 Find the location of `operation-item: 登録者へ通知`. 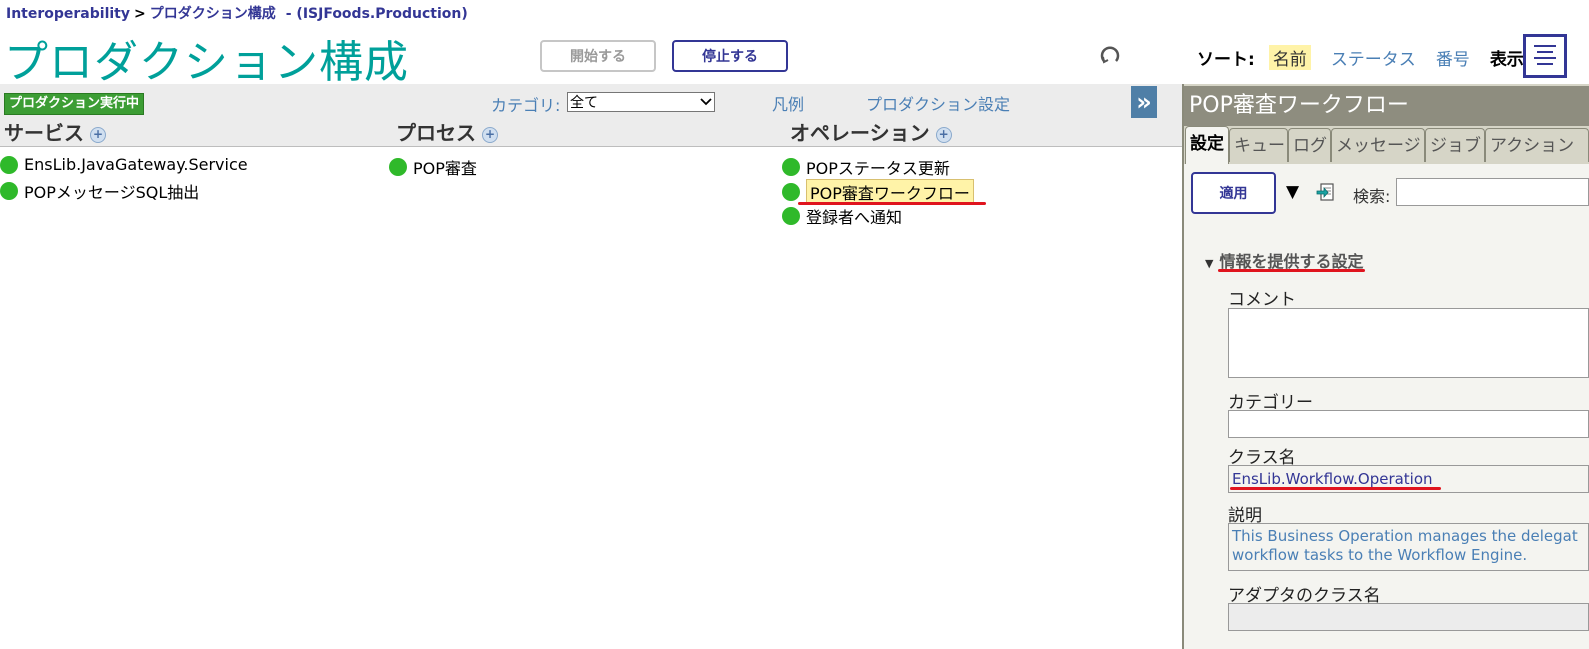

operation-item: 登録者へ通知 is located at coordinates (842, 216).